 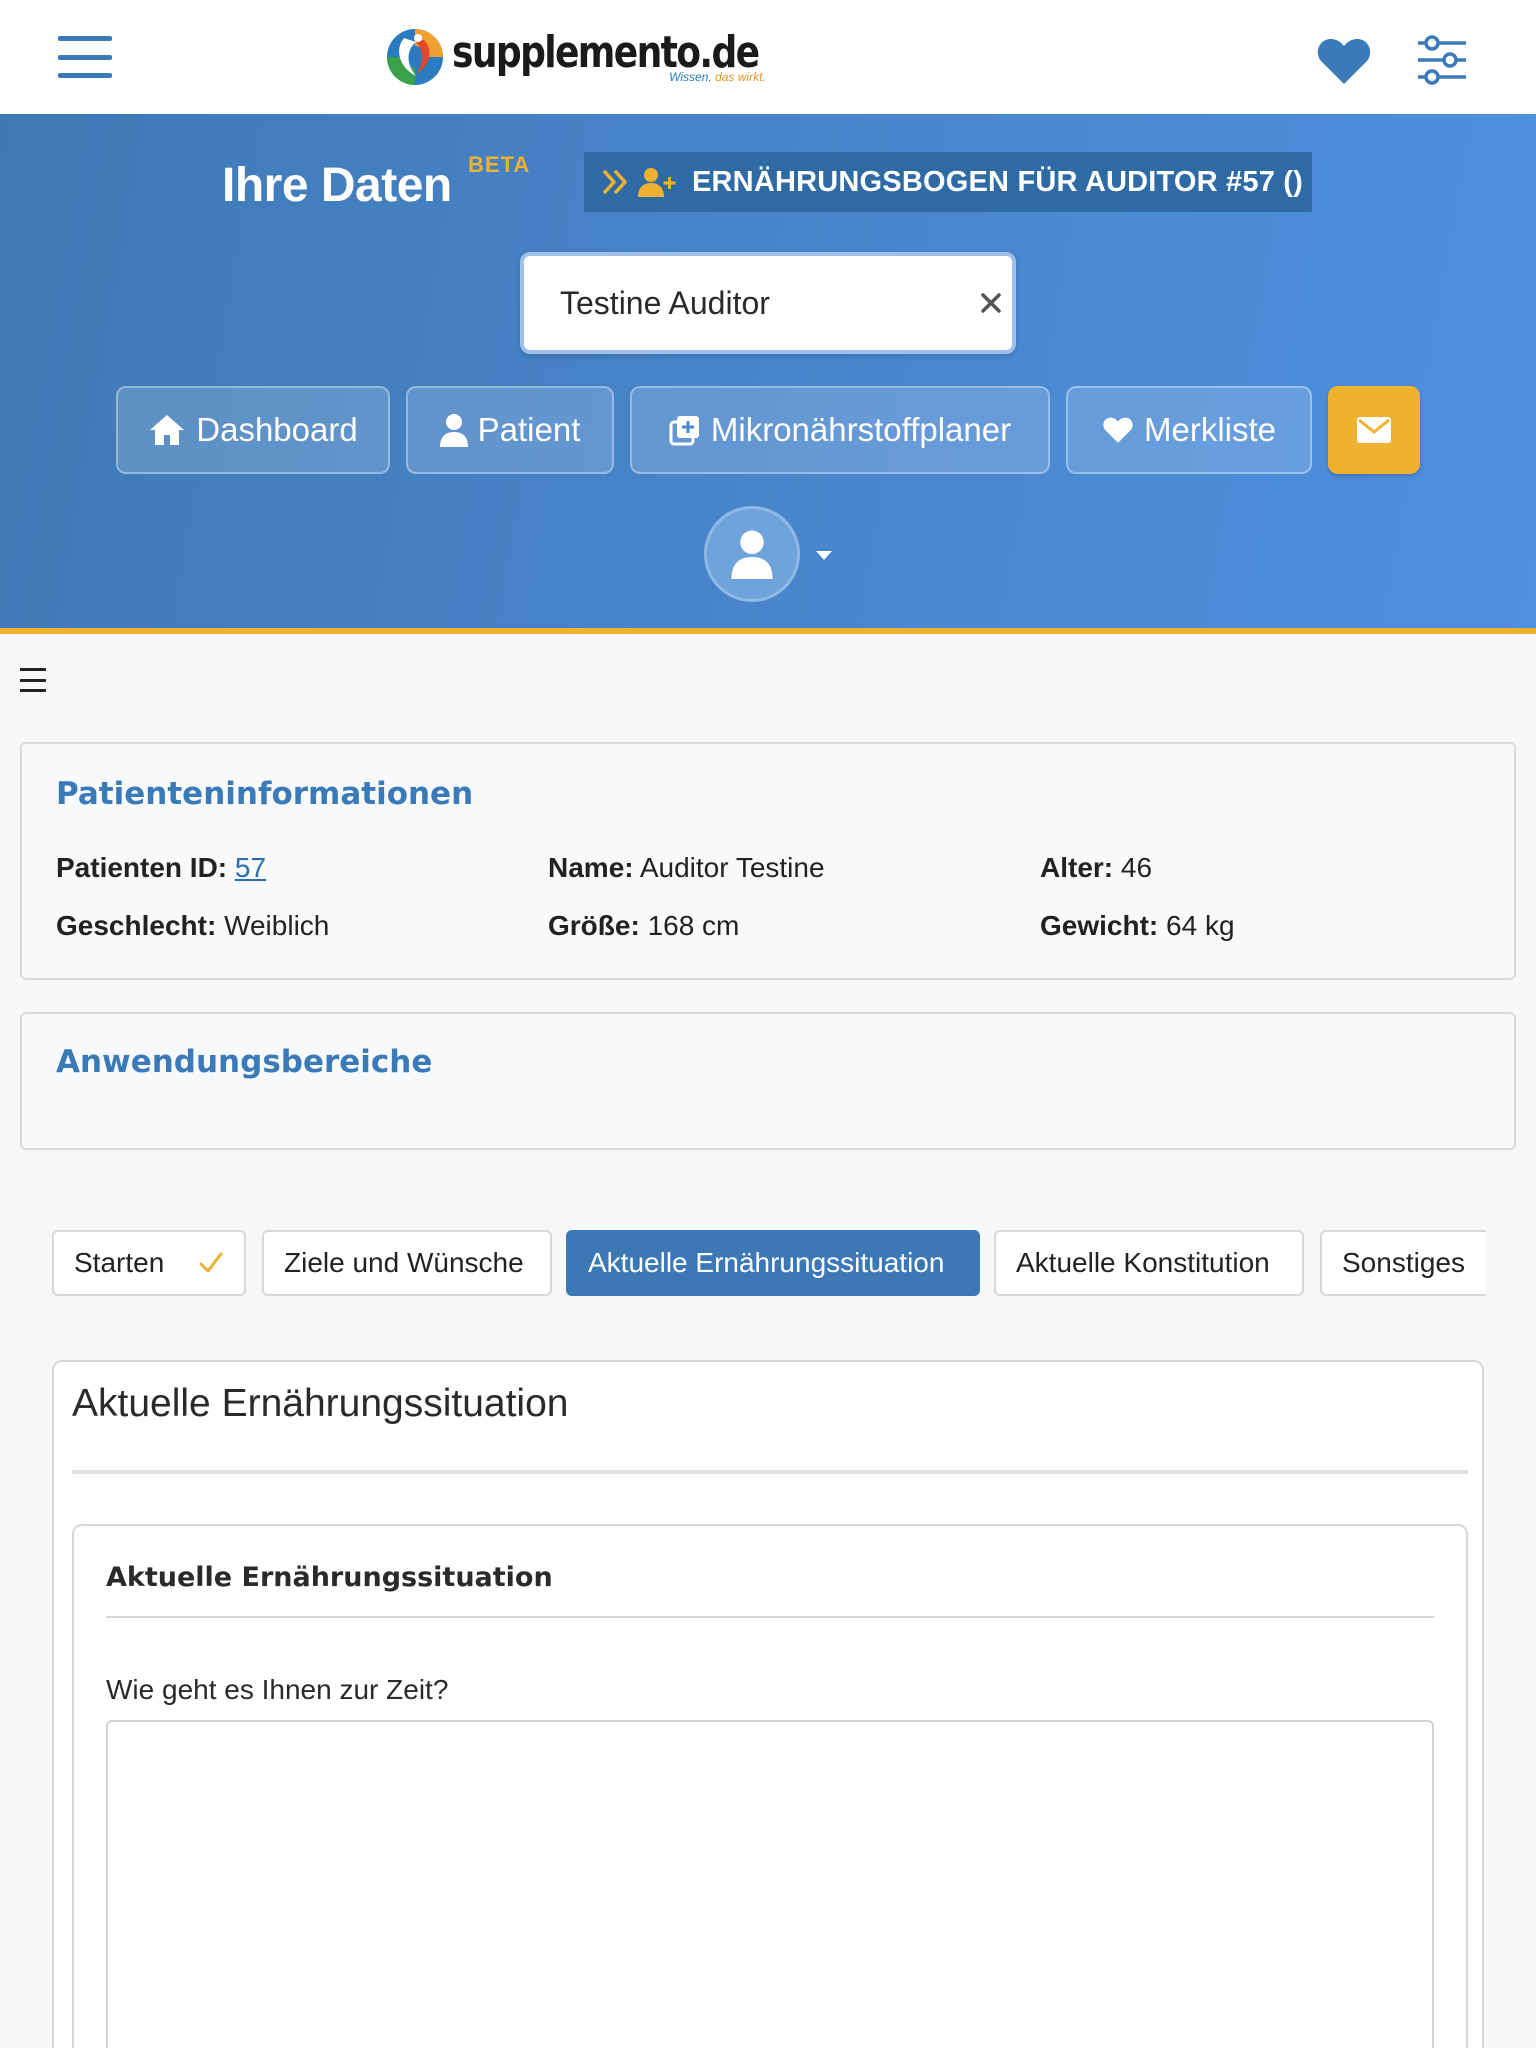 What do you see at coordinates (998, 181) in the screenshot?
I see `nutrition-form-label: ERNÄHRUNGSBOGEN FÜR AUDITOR #57 ()` at bounding box center [998, 181].